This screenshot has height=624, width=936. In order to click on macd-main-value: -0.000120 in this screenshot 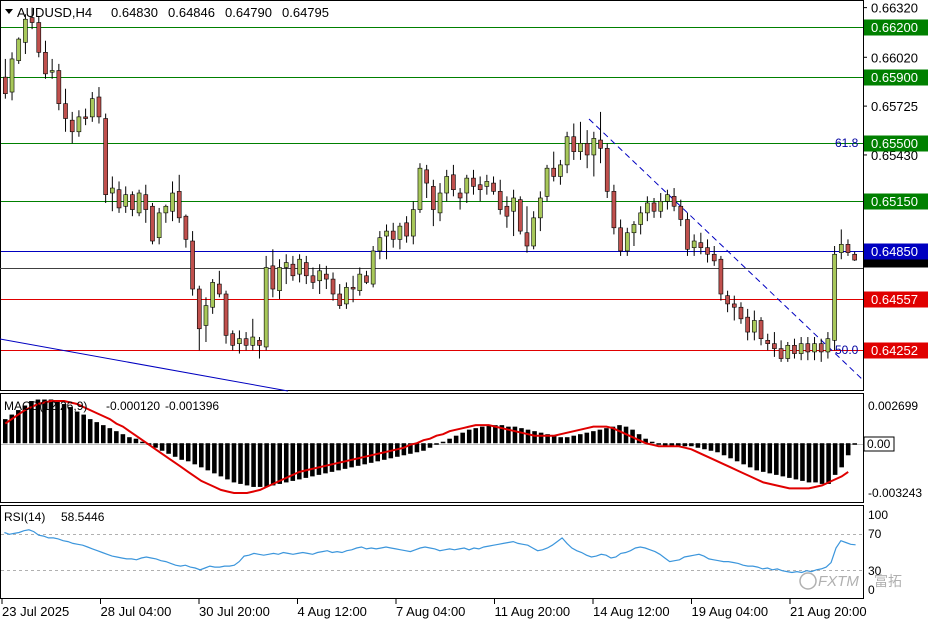, I will do `click(133, 406)`.